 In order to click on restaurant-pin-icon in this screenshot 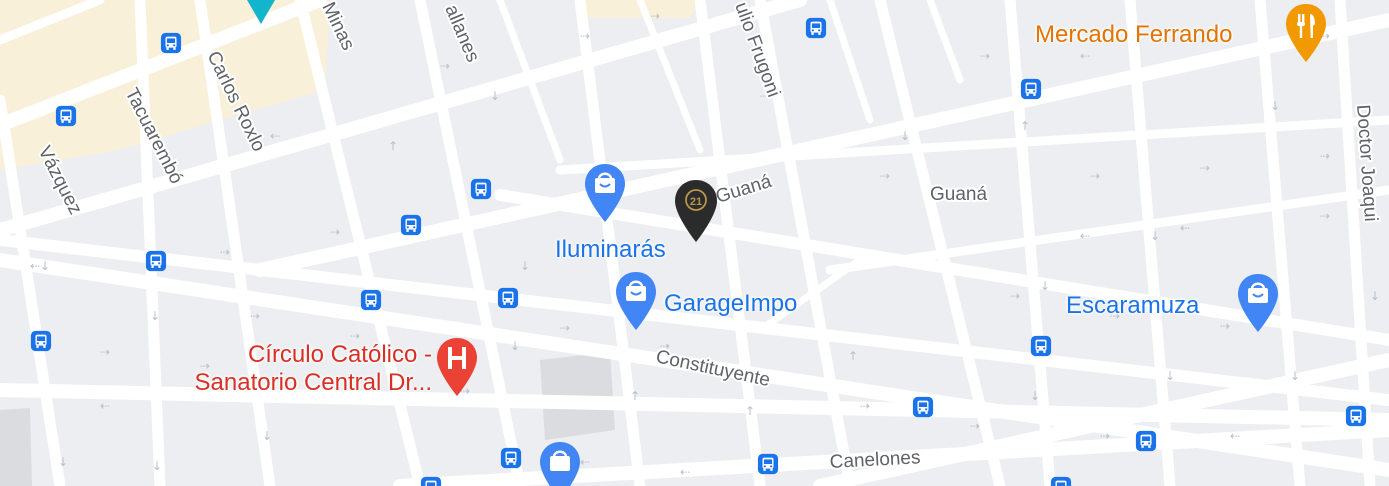, I will do `click(1306, 33)`.